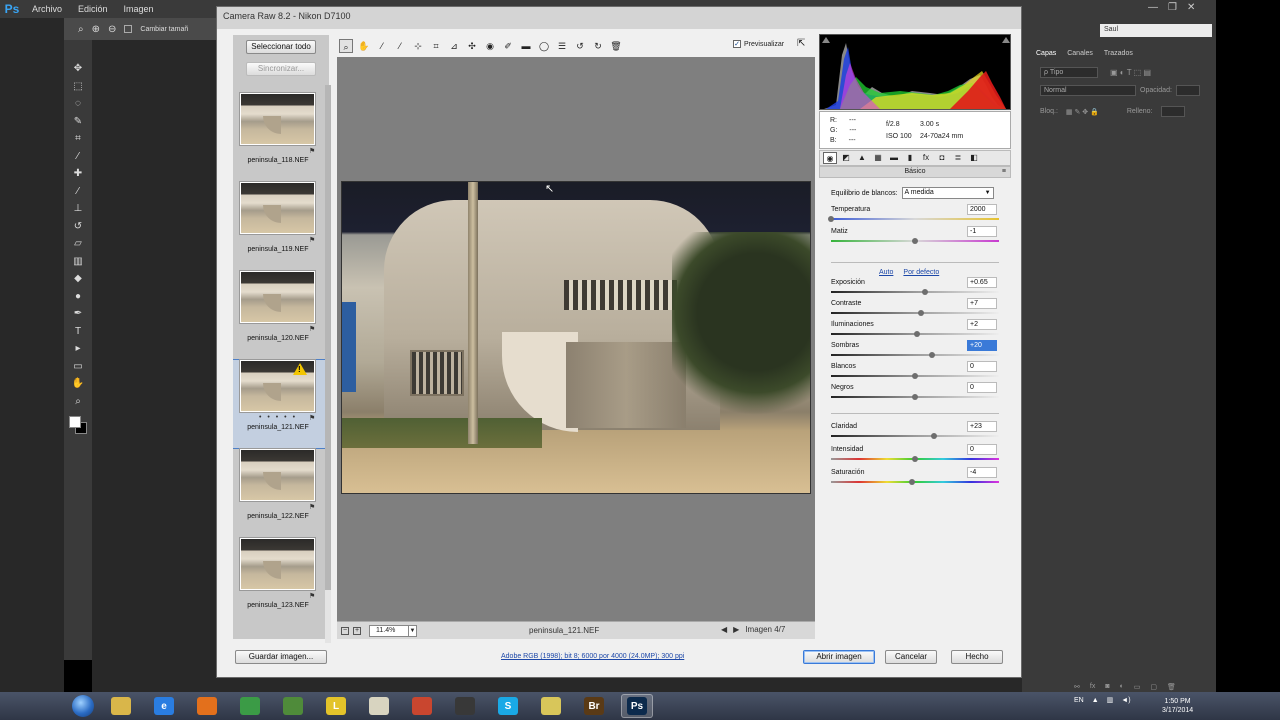 Image resolution: width=1280 pixels, height=720 pixels. I want to click on taskbar-photoshop-icon: Ps, so click(637, 706).